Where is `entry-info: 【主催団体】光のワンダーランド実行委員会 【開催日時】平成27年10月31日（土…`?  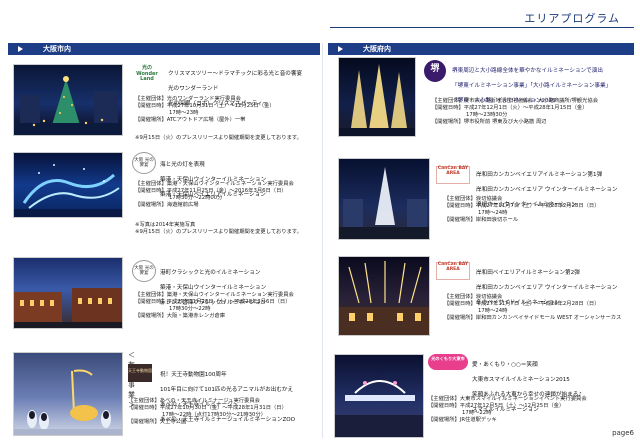 entry-info: 【主催団体】光のワンダーランド実行委員会 【開催日時】平成27年10月31日（土… is located at coordinates (227, 110).